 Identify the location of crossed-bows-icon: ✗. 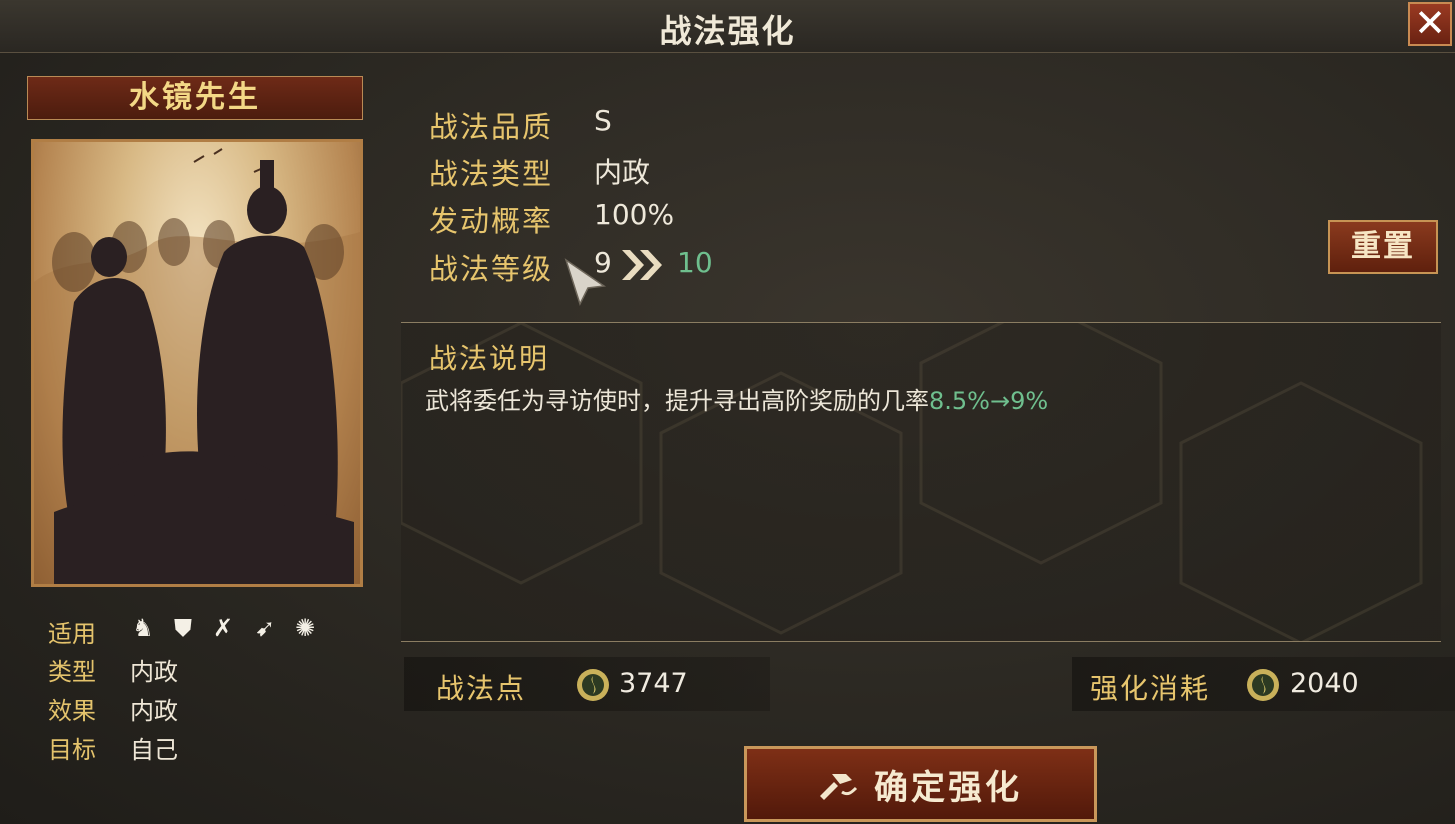
(223, 628).